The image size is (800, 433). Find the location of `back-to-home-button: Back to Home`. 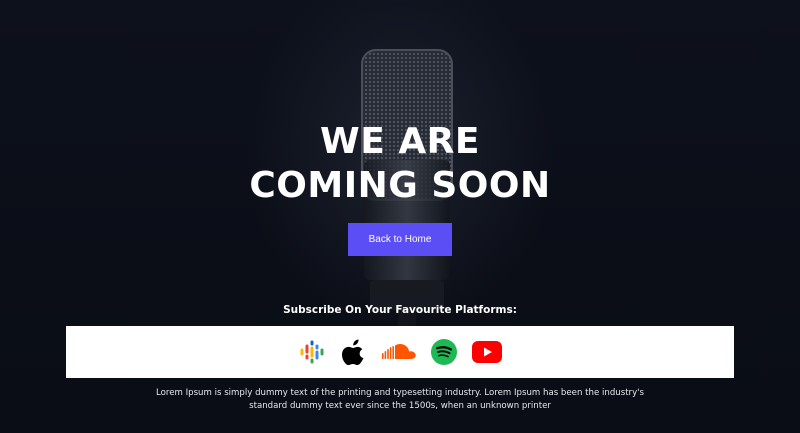

back-to-home-button: Back to Home is located at coordinates (400, 239).